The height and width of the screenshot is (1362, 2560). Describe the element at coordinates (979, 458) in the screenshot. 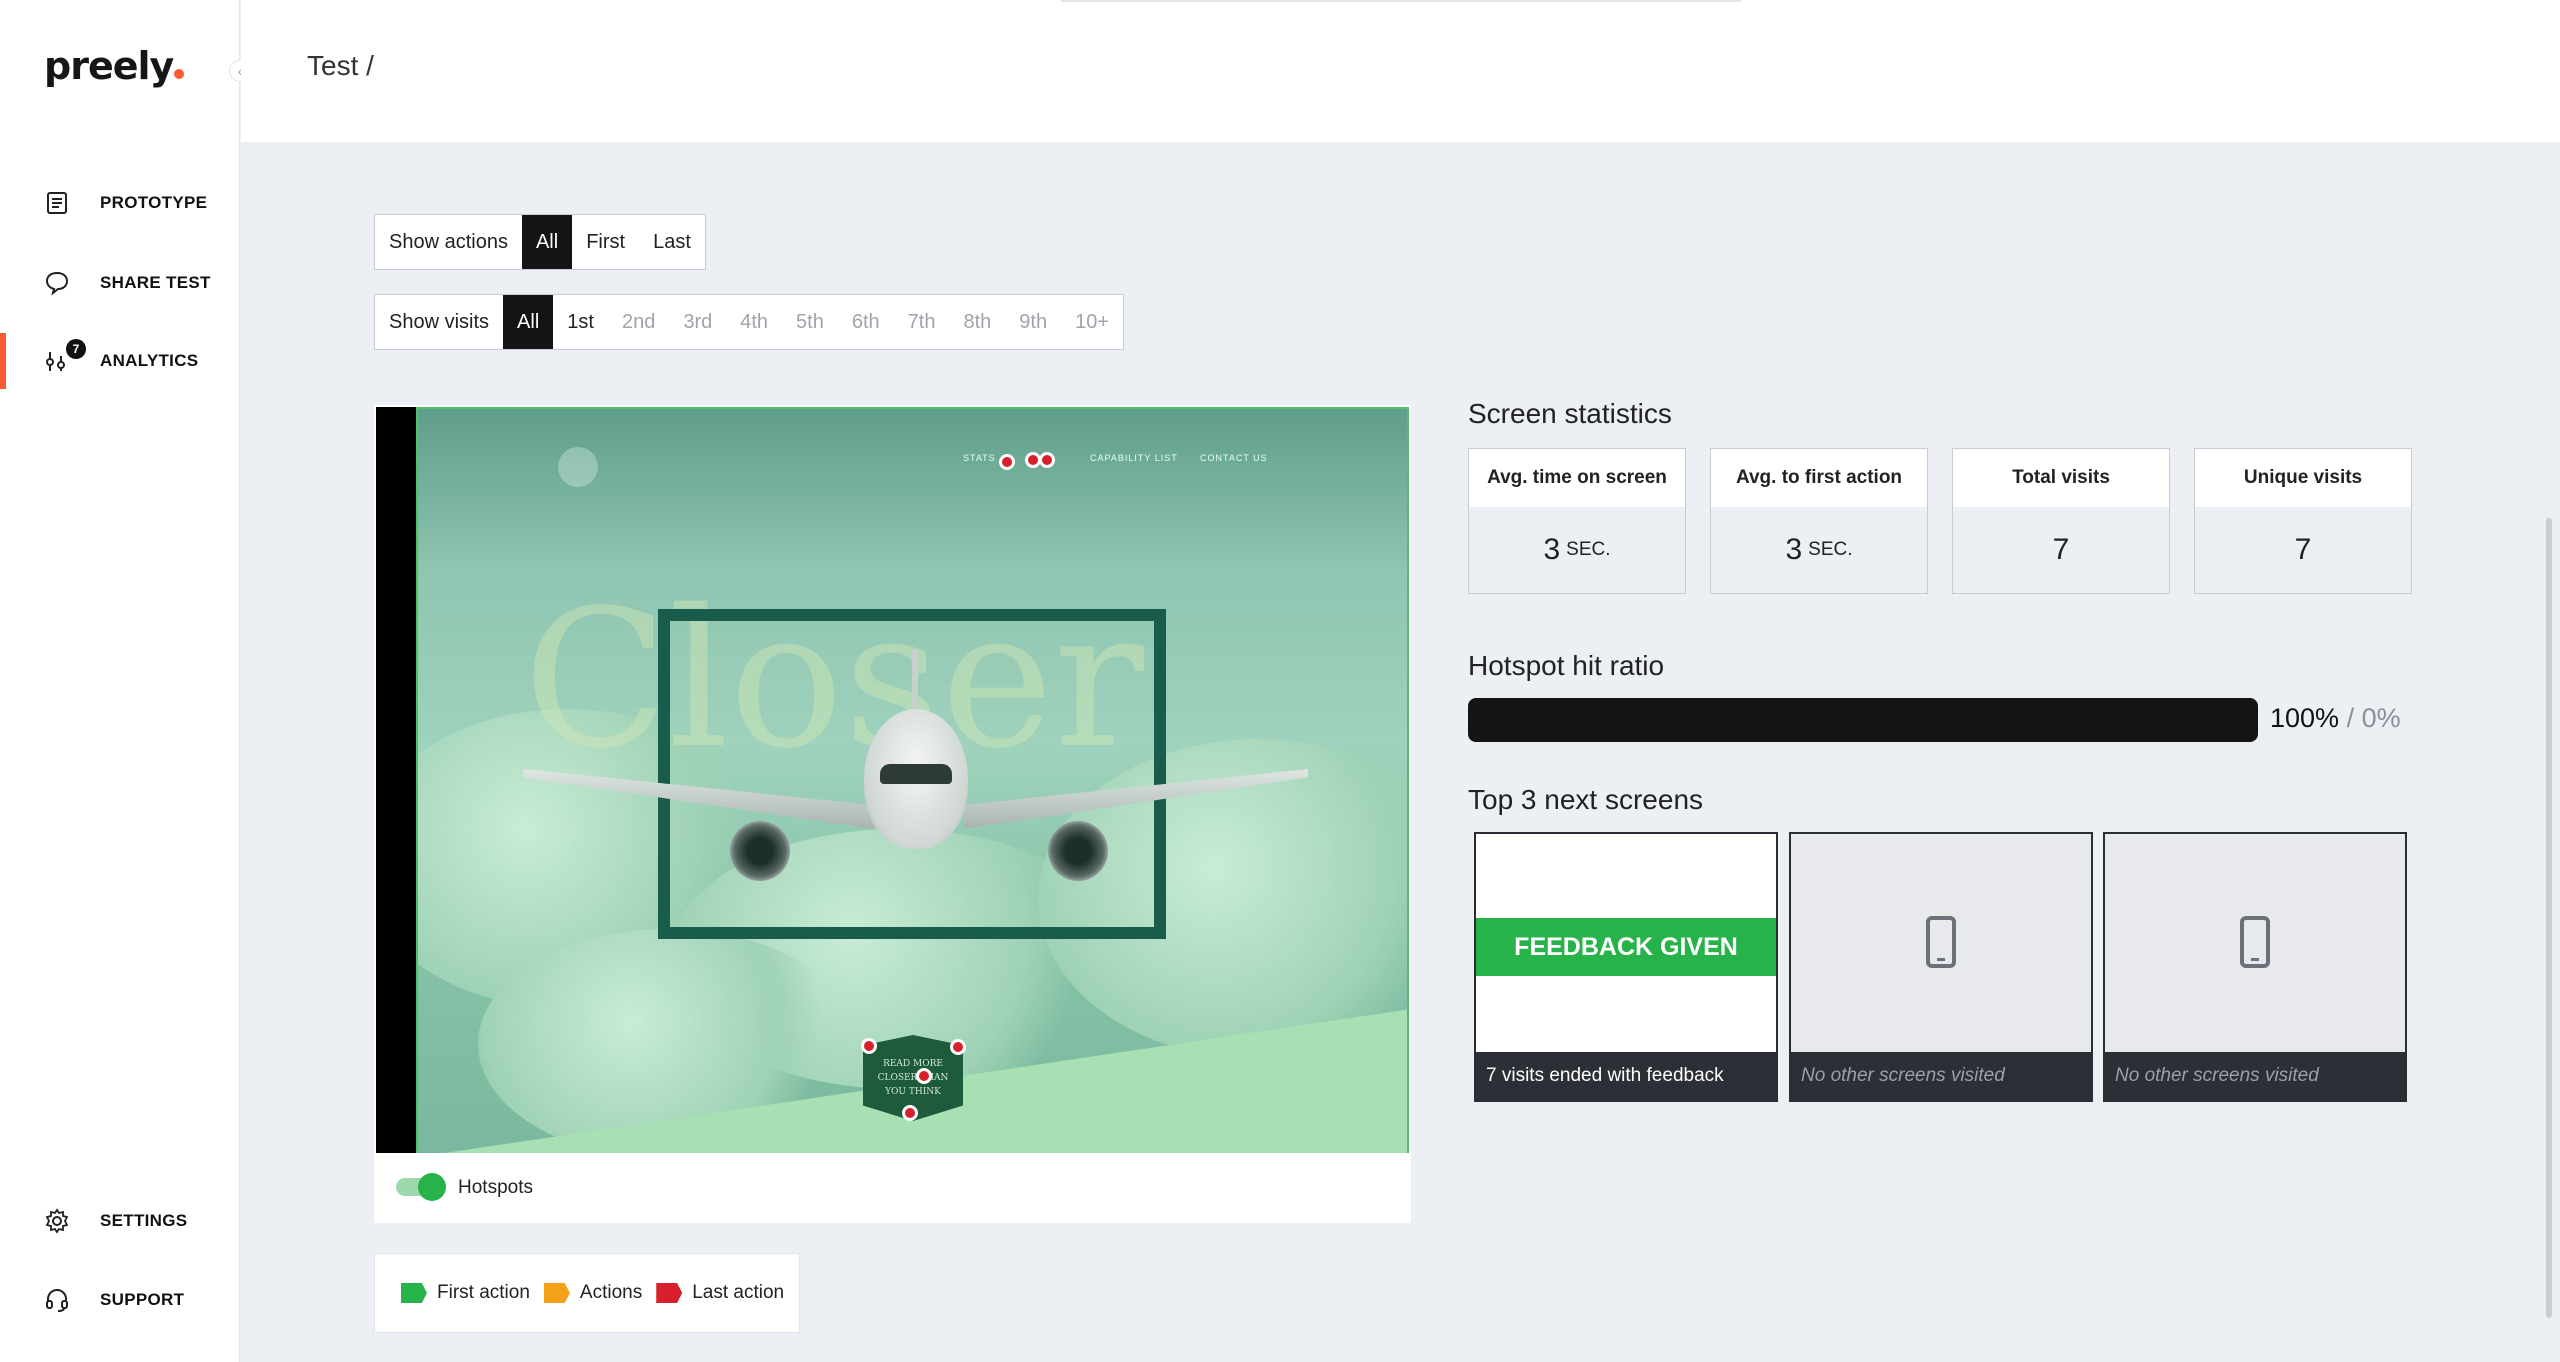

I see `site-nav-link: STATS` at that location.